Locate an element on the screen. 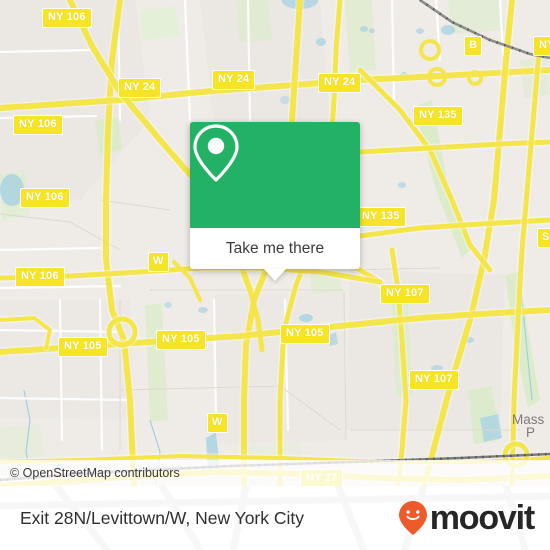  place-label: Mass P is located at coordinates (528, 426).